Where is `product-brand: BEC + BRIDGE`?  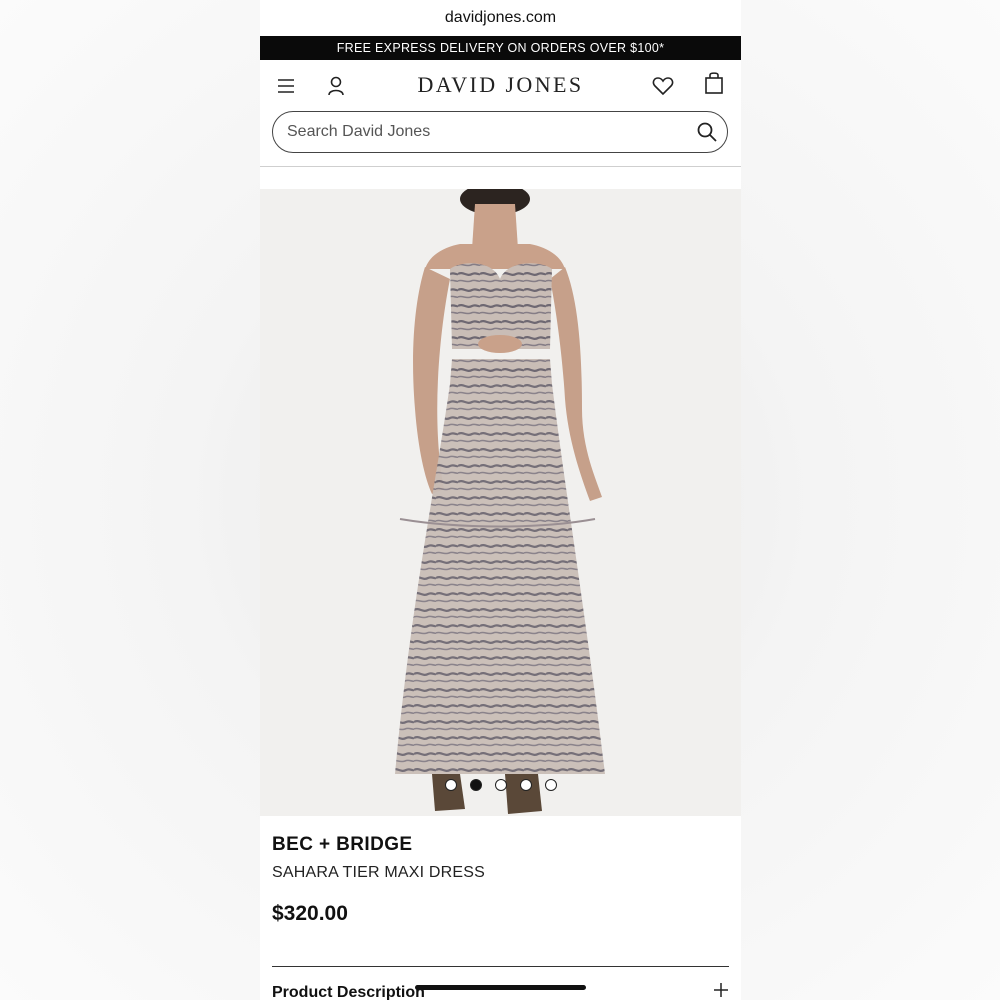
product-brand: BEC + BRIDGE is located at coordinates (342, 845).